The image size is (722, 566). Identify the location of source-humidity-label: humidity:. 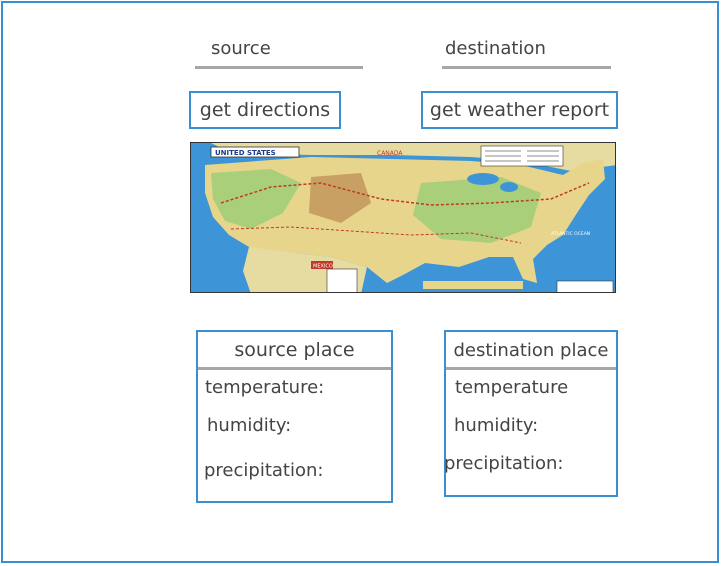
(249, 425).